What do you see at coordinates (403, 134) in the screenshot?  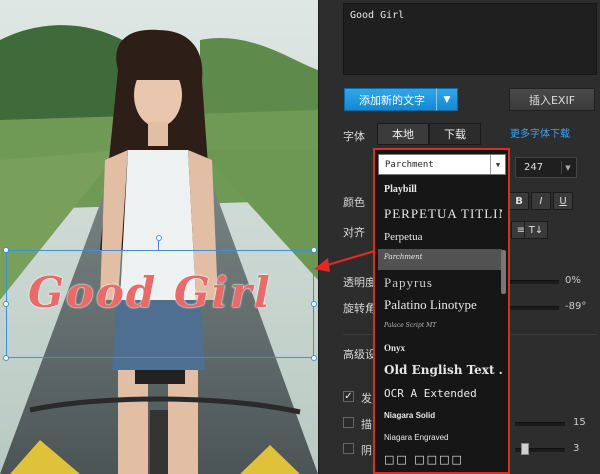 I see `tab-local-fonts: 本地` at bounding box center [403, 134].